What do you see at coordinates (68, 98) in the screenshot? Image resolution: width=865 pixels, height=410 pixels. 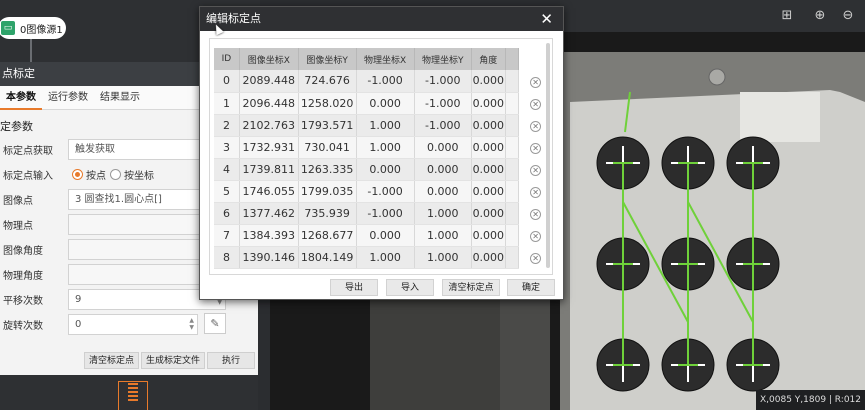 I see `tab-run-params: 运行参数` at bounding box center [68, 98].